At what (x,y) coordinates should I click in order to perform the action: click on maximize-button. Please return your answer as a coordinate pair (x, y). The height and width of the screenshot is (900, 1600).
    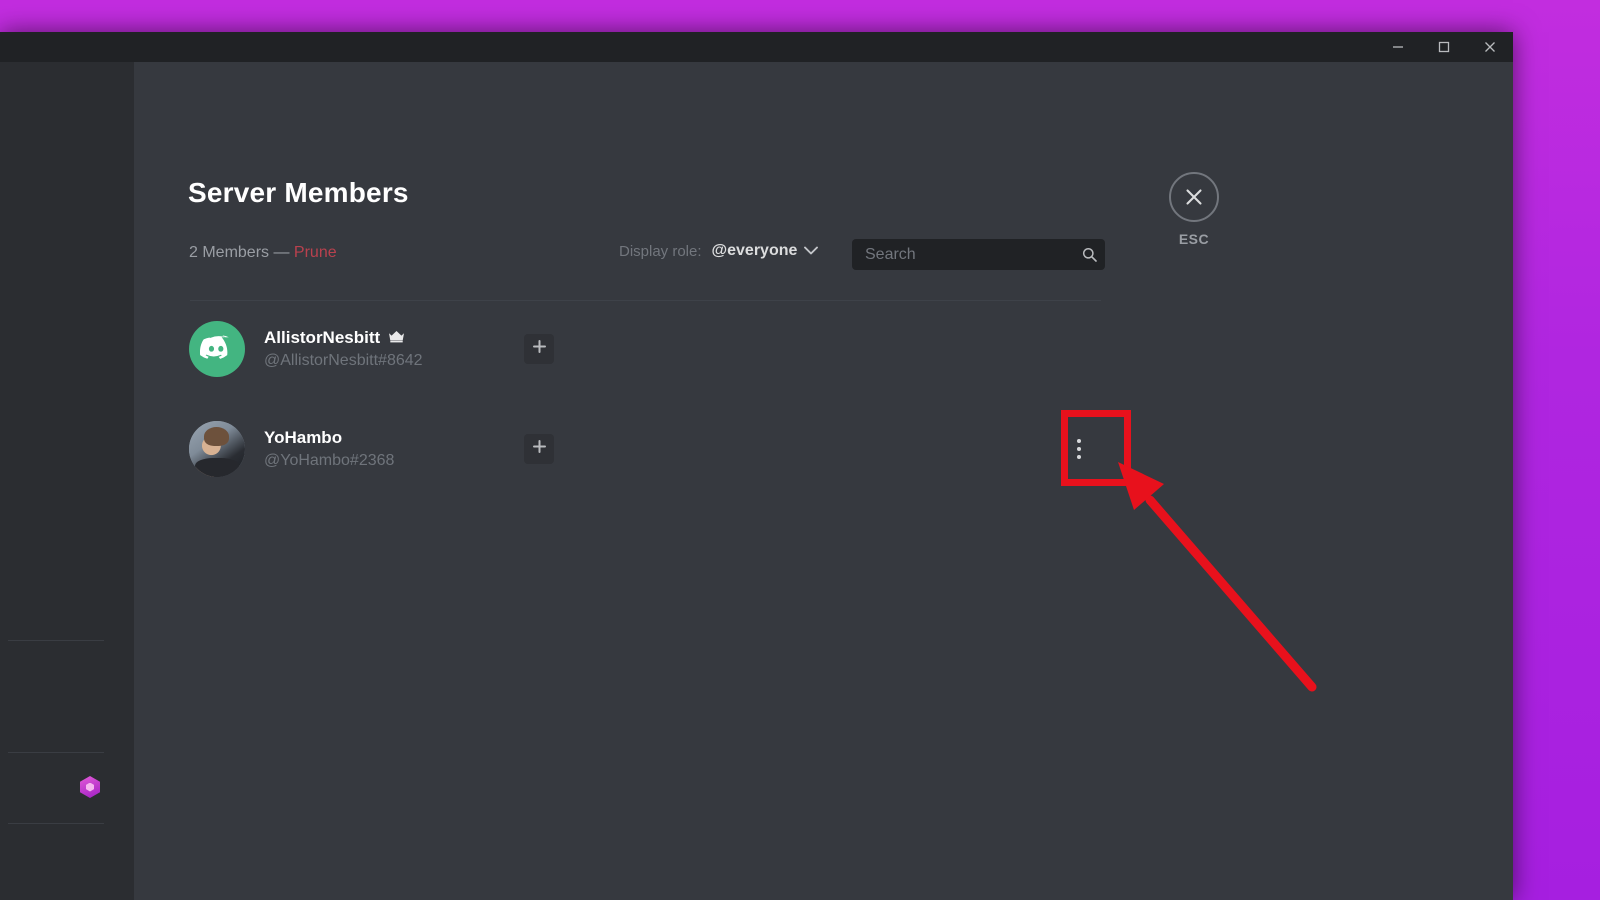
    Looking at the image, I should click on (1444, 47).